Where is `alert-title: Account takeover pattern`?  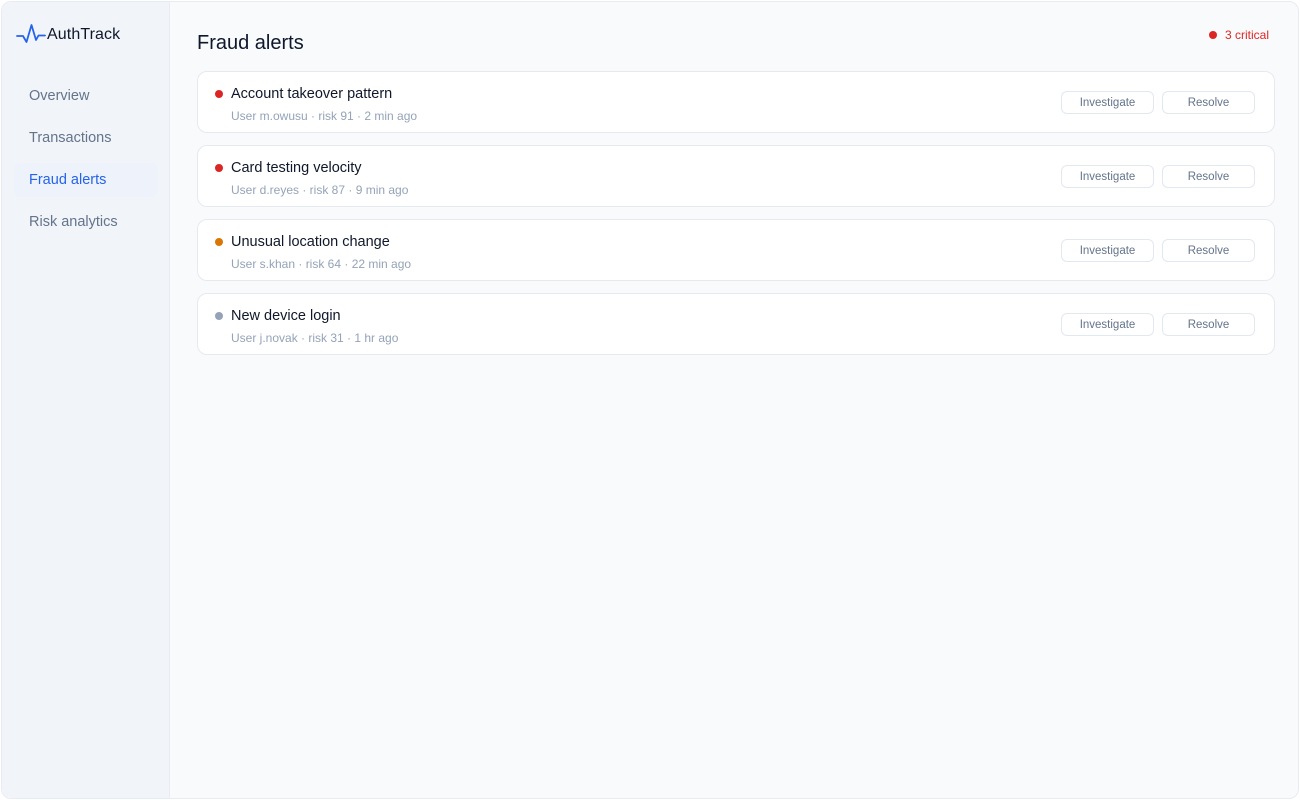
alert-title: Account takeover pattern is located at coordinates (312, 94).